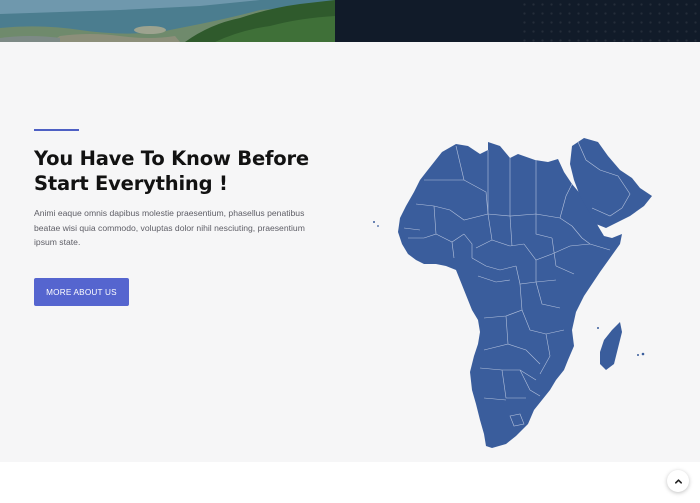 The image size is (700, 503). Describe the element at coordinates (81, 292) in the screenshot. I see `more-about-us-button: MORE ABOUT US` at that location.